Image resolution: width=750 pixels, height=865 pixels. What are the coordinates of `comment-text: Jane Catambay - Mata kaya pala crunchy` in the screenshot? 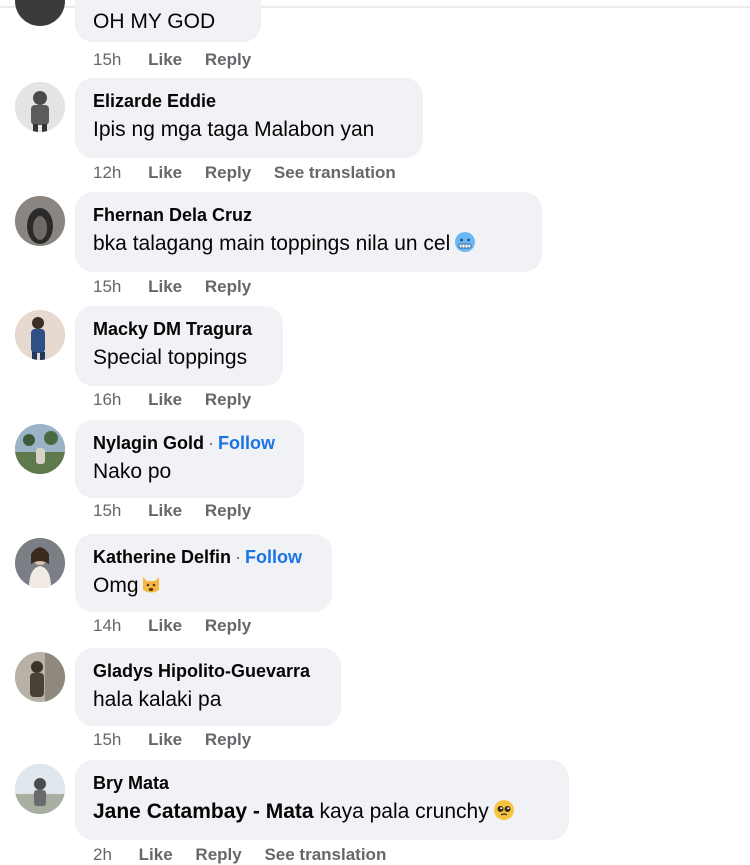 It's located at (322, 813).